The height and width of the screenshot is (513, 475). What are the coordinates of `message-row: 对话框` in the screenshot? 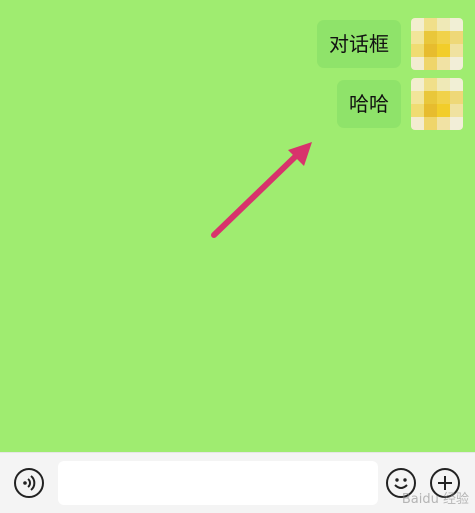 It's located at (390, 44).